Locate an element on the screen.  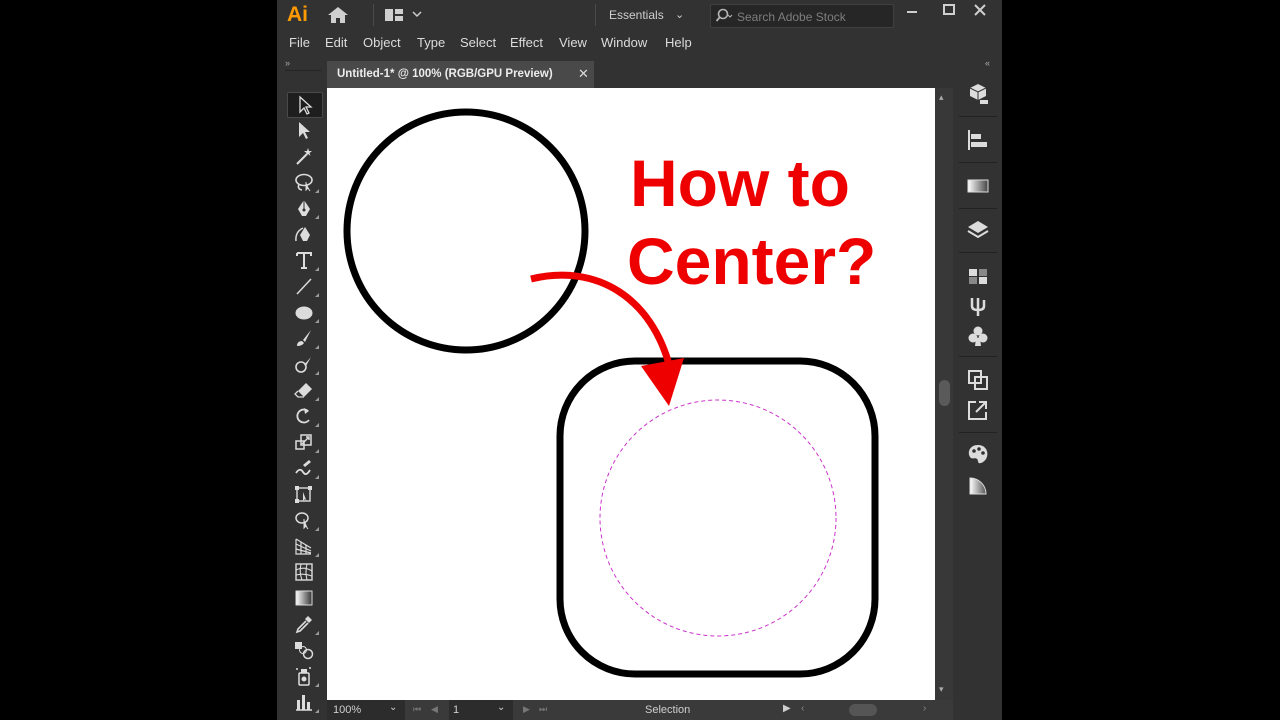
ellipse-tool-icon is located at coordinates (304, 312).